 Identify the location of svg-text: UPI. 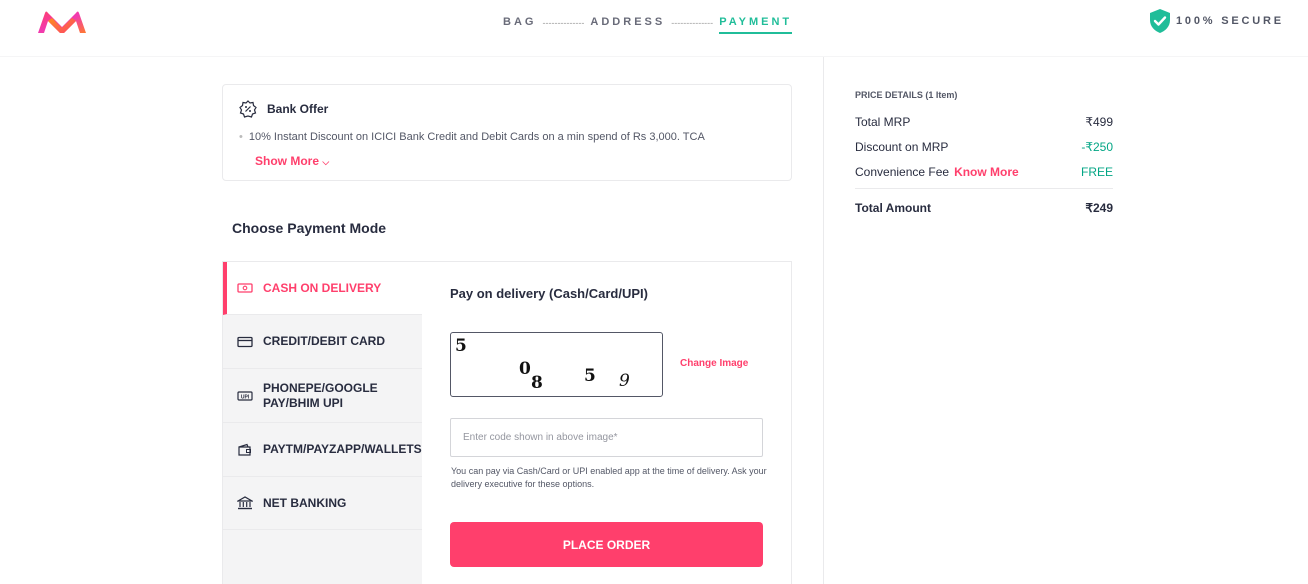
(245, 397).